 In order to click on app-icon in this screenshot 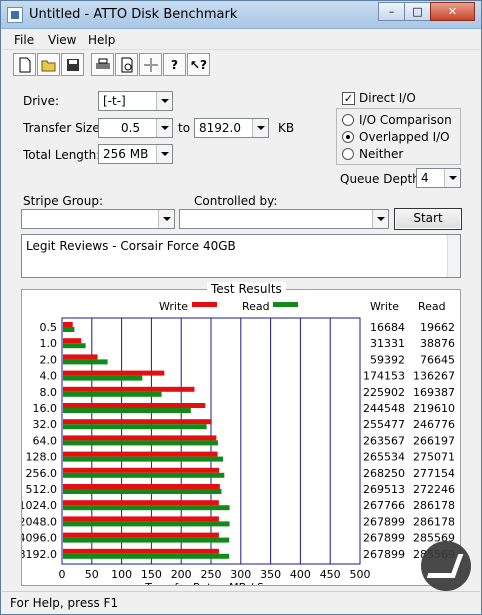, I will do `click(15, 15)`.